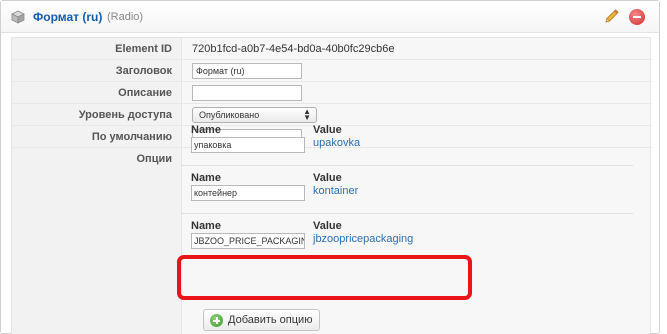 This screenshot has height=334, width=667. I want to click on add-option-button: Добавить опцию, so click(261, 320).